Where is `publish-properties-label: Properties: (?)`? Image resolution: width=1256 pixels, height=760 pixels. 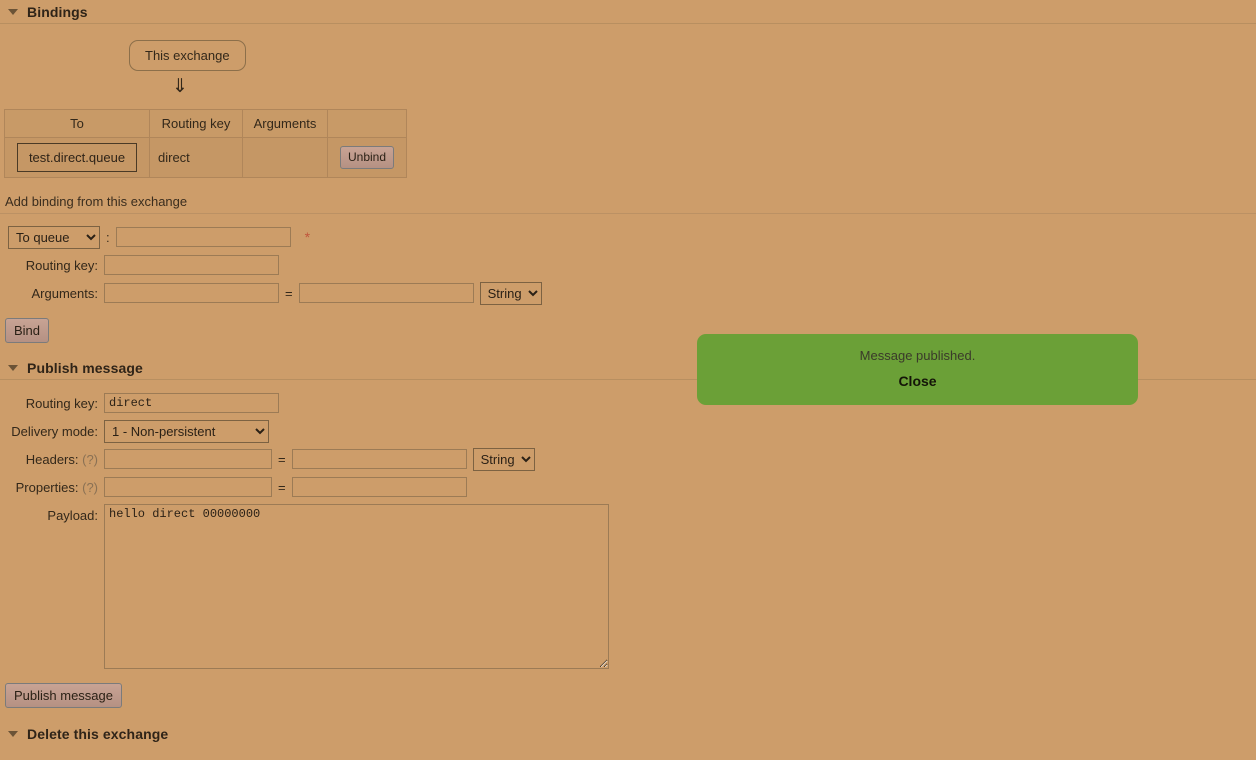 publish-properties-label: Properties: (?) is located at coordinates (52, 487).